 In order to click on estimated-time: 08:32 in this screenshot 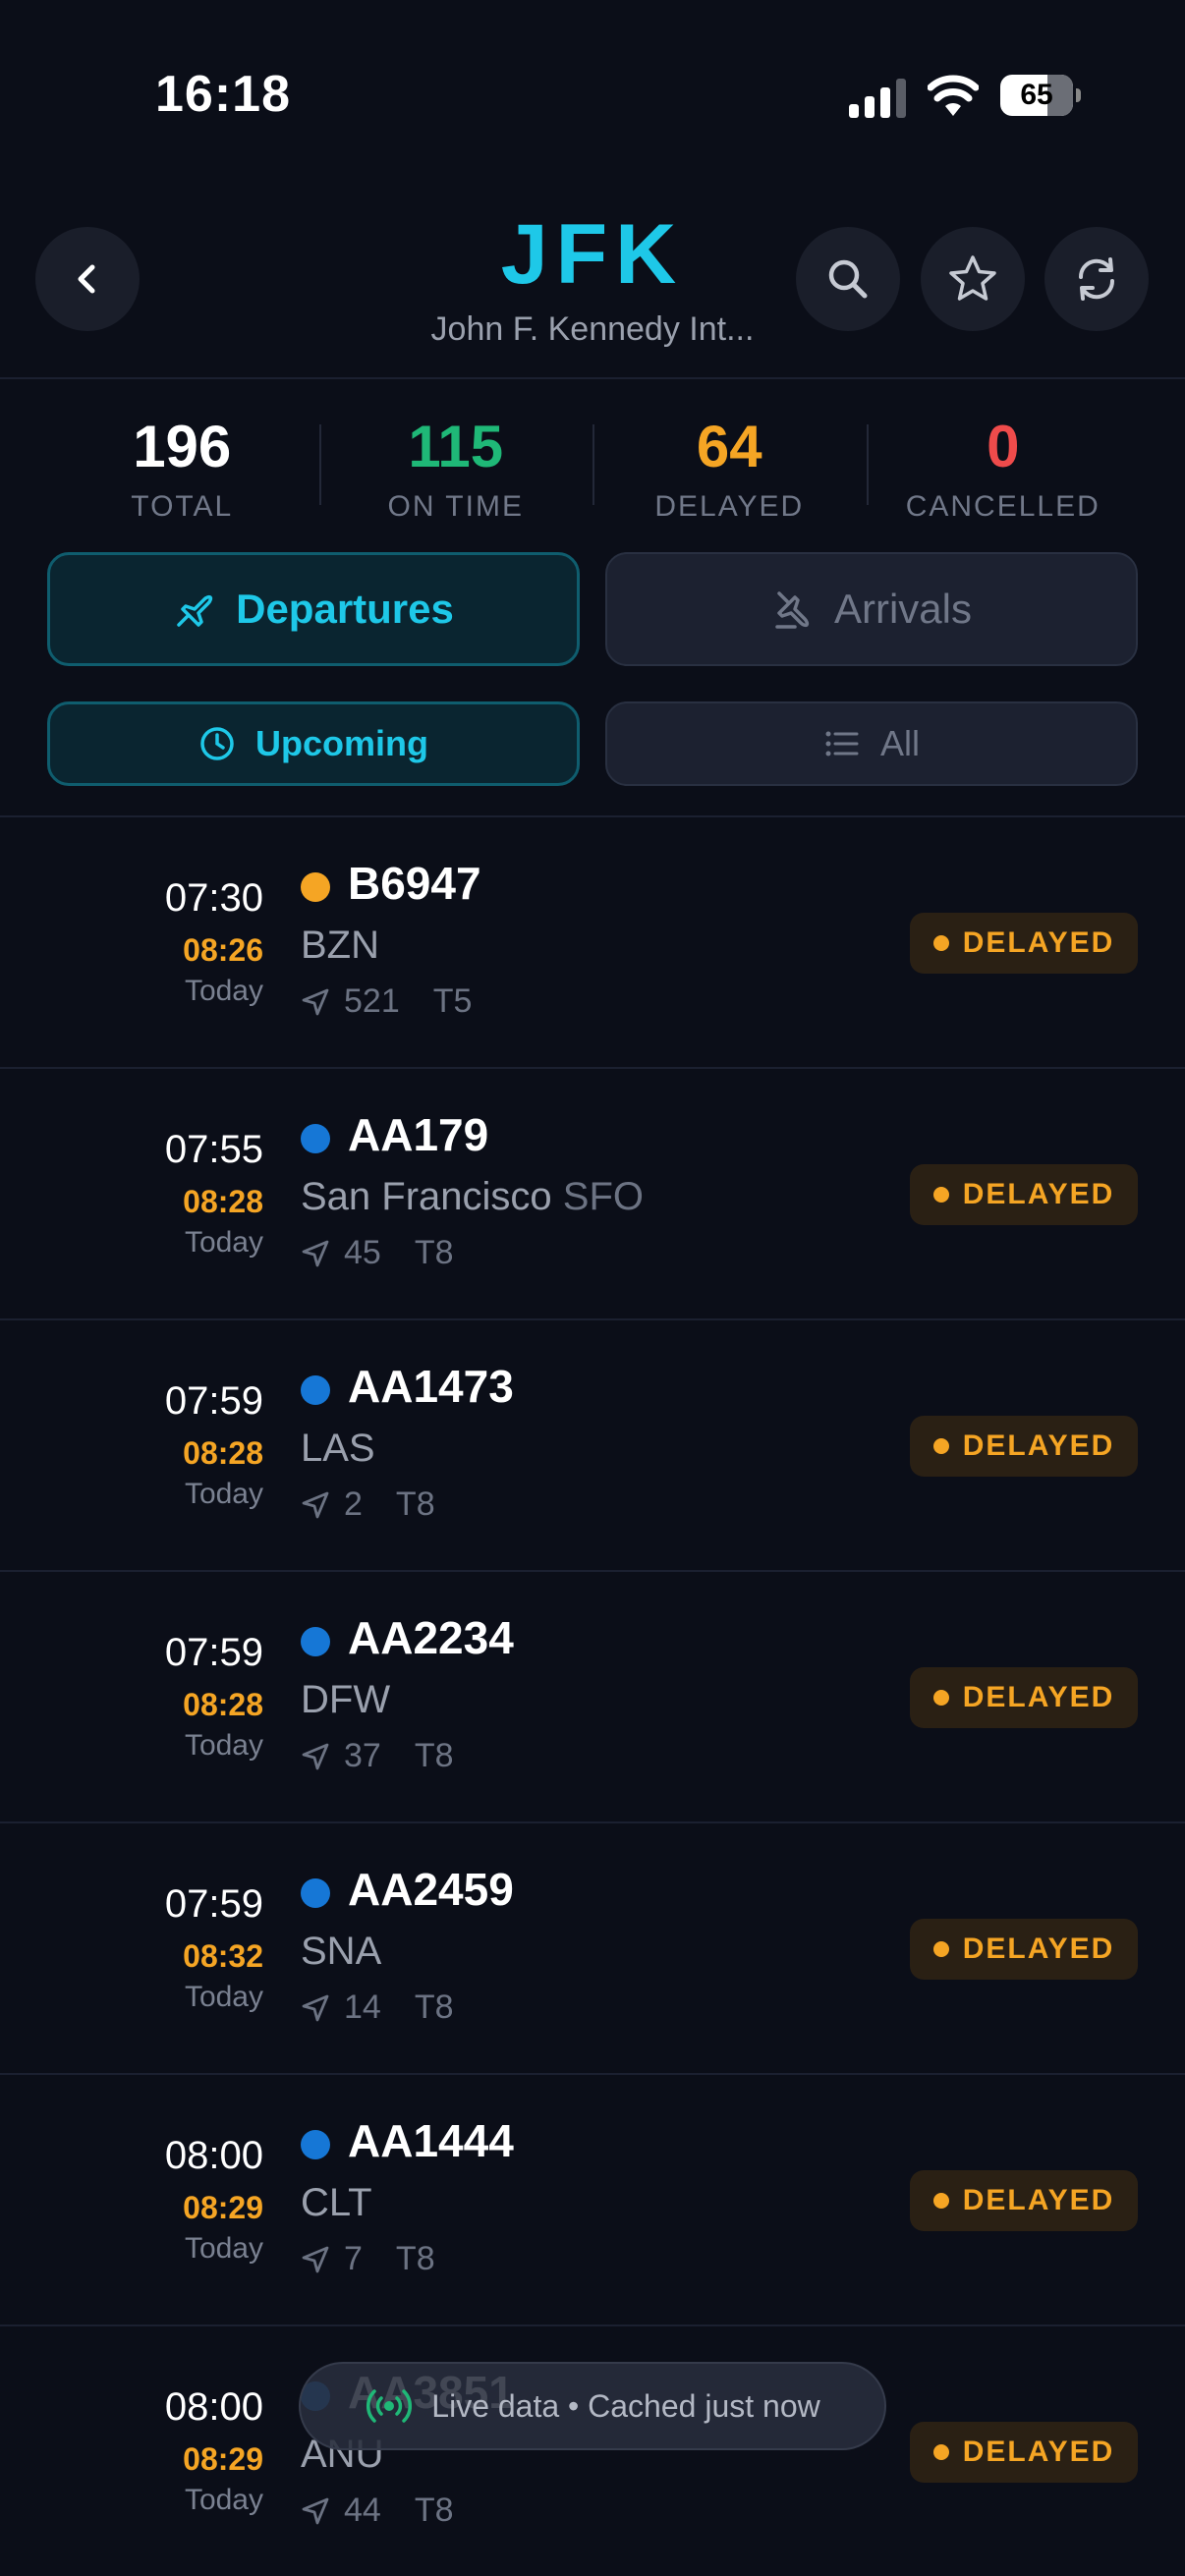, I will do `click(223, 1956)`.